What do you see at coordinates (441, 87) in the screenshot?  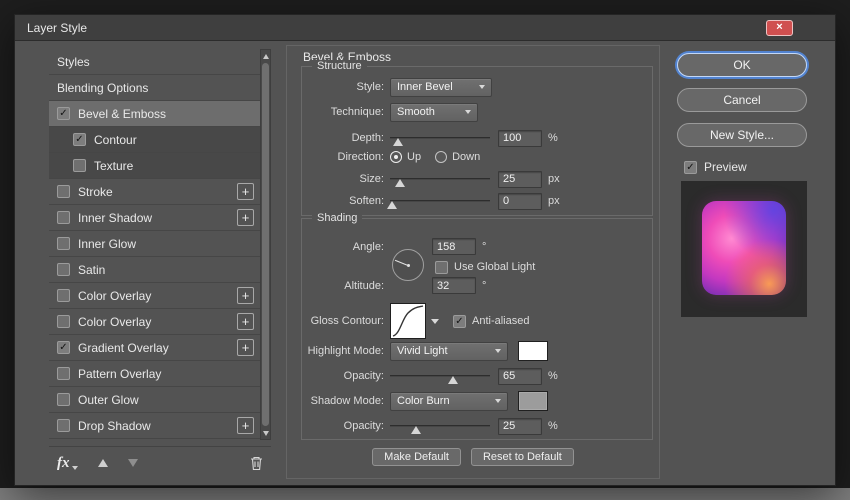 I see `style-select: Inner Bevel` at bounding box center [441, 87].